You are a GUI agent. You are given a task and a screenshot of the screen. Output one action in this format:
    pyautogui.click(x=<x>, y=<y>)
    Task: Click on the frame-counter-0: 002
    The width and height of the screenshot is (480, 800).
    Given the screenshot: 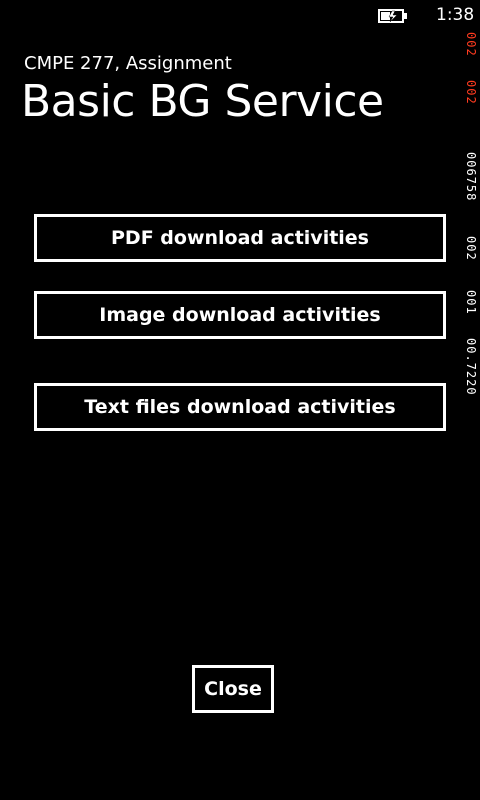 What is the action you would take?
    pyautogui.click(x=471, y=44)
    